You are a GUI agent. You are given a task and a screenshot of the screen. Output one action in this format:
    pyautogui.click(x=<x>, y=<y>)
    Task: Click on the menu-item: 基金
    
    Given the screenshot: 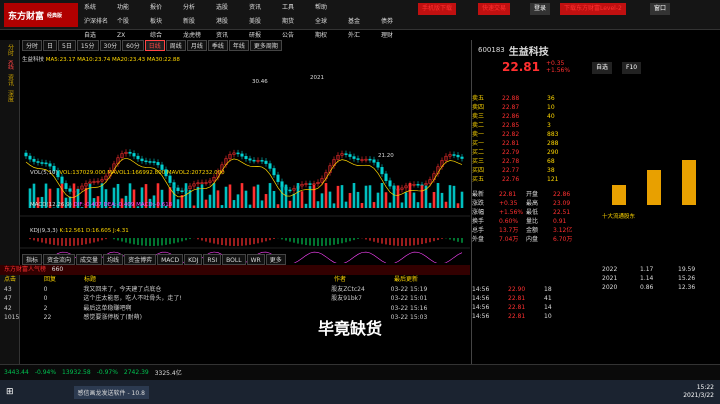 What is the action you would take?
    pyautogui.click(x=364, y=22)
    